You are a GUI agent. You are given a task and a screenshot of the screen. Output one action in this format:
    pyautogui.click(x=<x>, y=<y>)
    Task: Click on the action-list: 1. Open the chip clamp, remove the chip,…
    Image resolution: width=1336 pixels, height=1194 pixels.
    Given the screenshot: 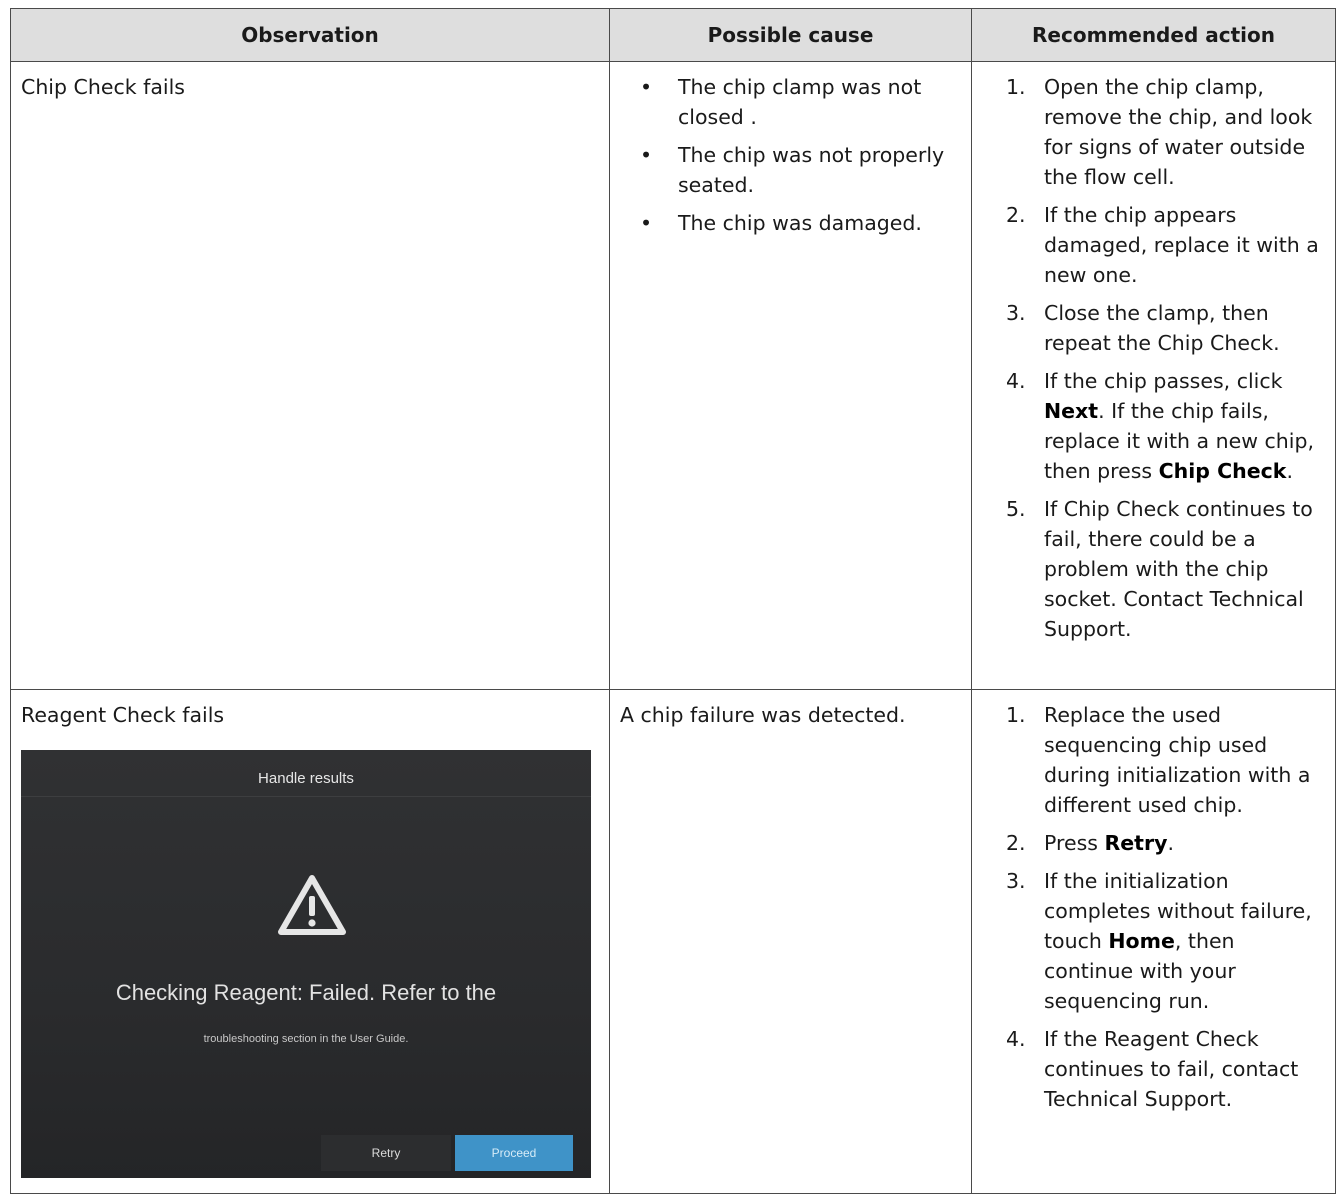 What is the action you would take?
    pyautogui.click(x=1153, y=358)
    